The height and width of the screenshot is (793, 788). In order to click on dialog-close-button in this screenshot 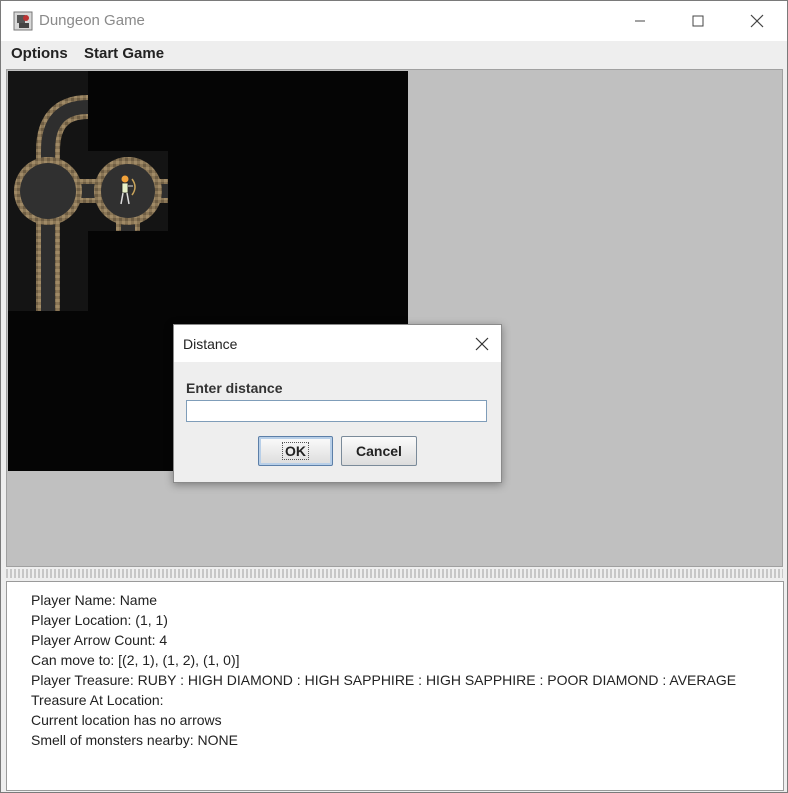, I will do `click(482, 344)`.